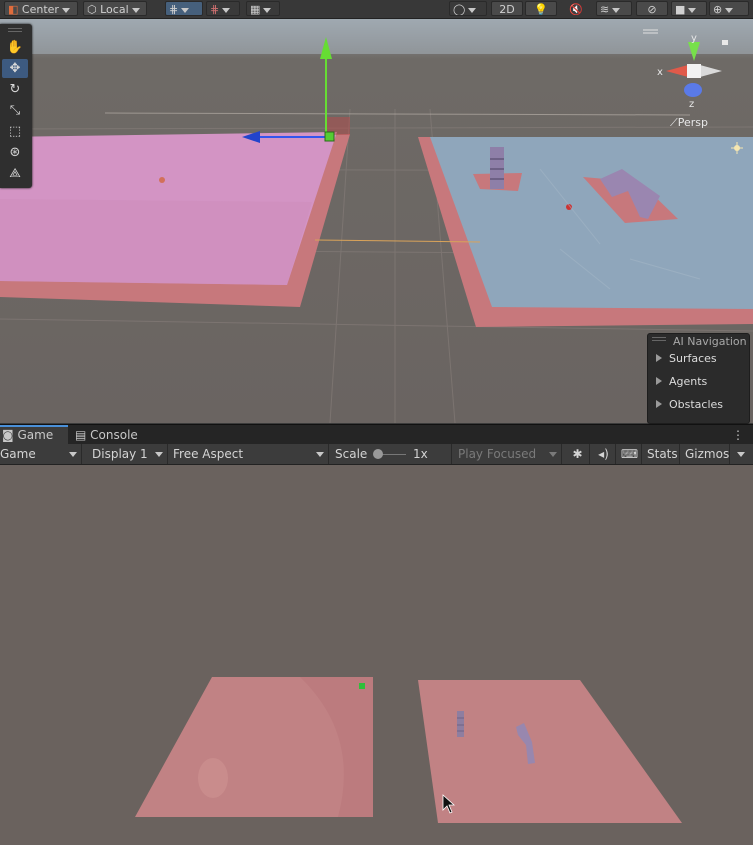 This screenshot has width=753, height=845. Describe the element at coordinates (215, 9) in the screenshot. I see `snap-icon: ⋕` at that location.